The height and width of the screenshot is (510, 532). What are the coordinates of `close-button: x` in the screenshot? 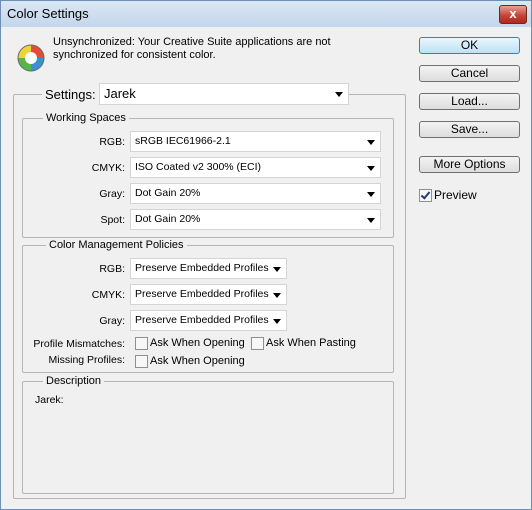 It's located at (513, 14).